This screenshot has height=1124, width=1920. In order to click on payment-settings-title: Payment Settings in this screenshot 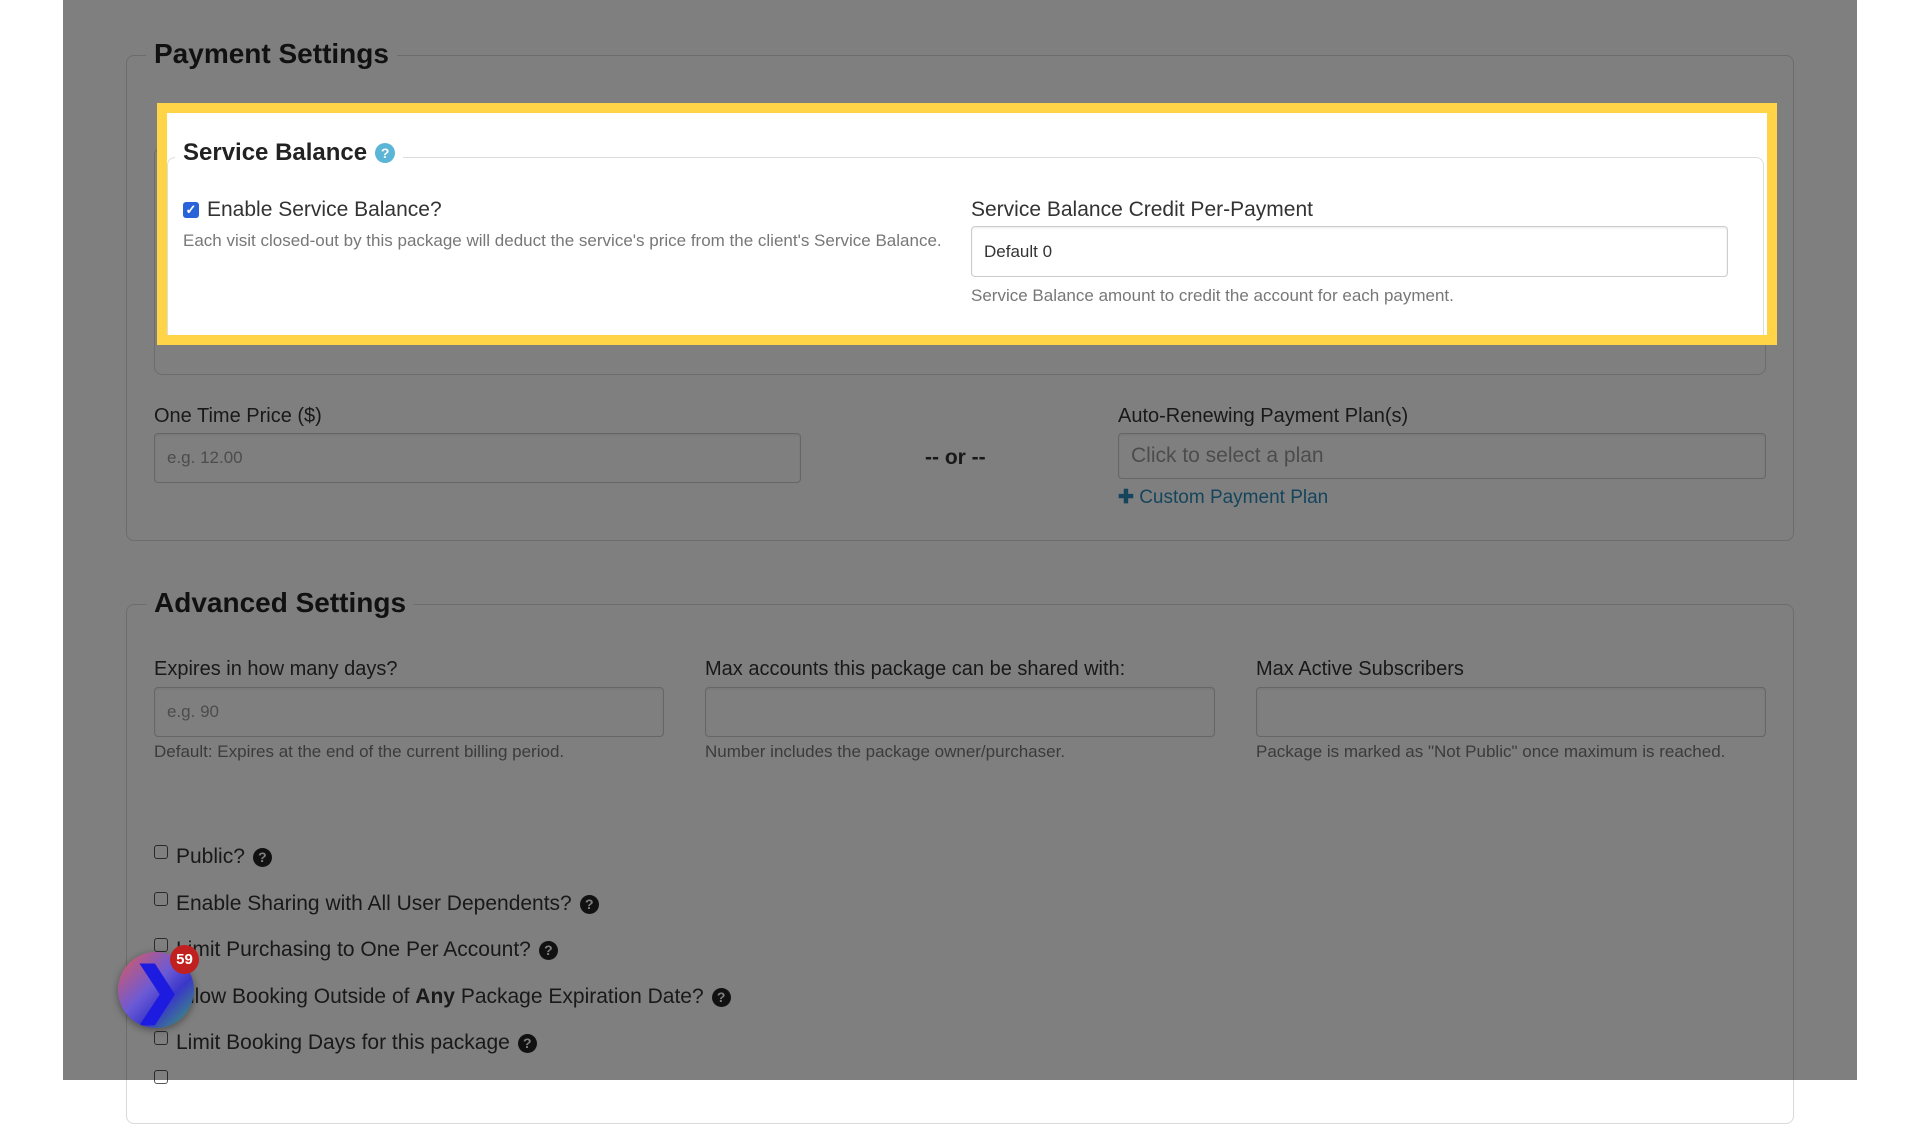, I will do `click(271, 54)`.